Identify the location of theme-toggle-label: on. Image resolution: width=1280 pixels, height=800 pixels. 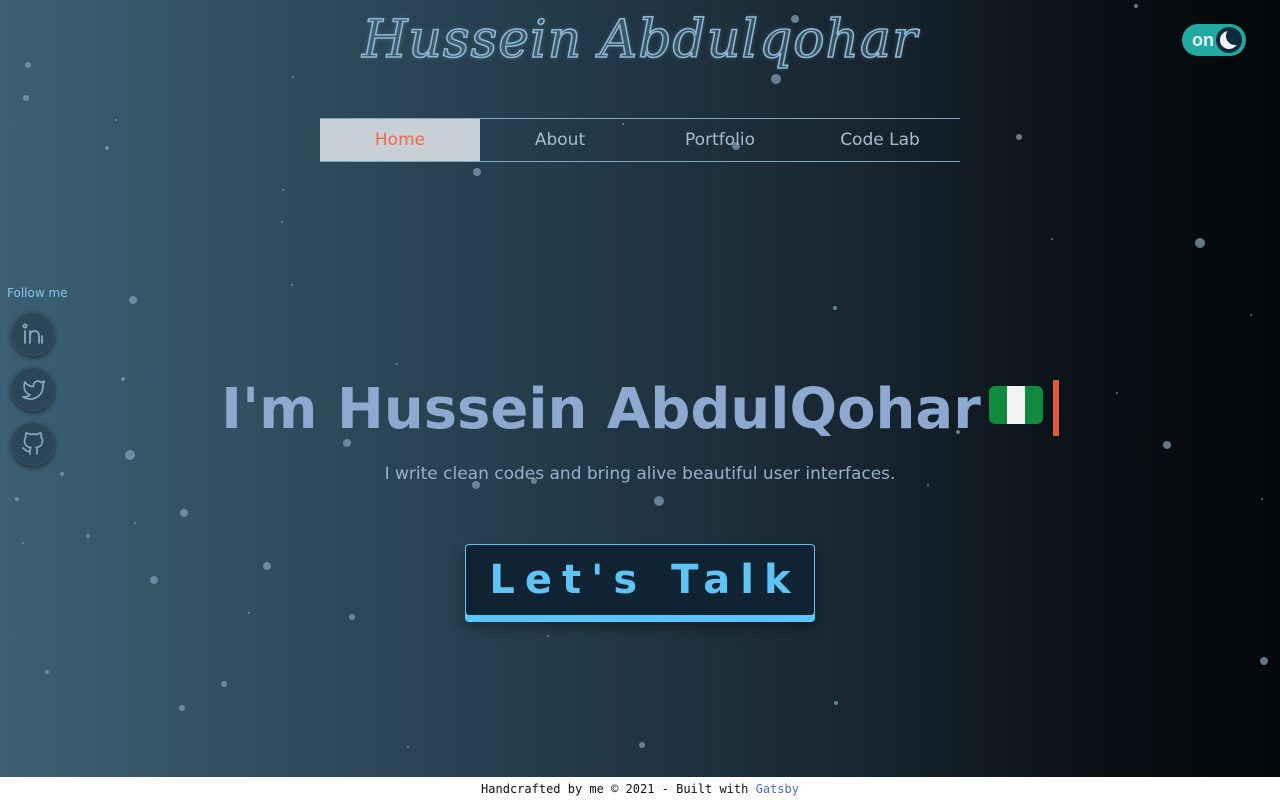
(1203, 40).